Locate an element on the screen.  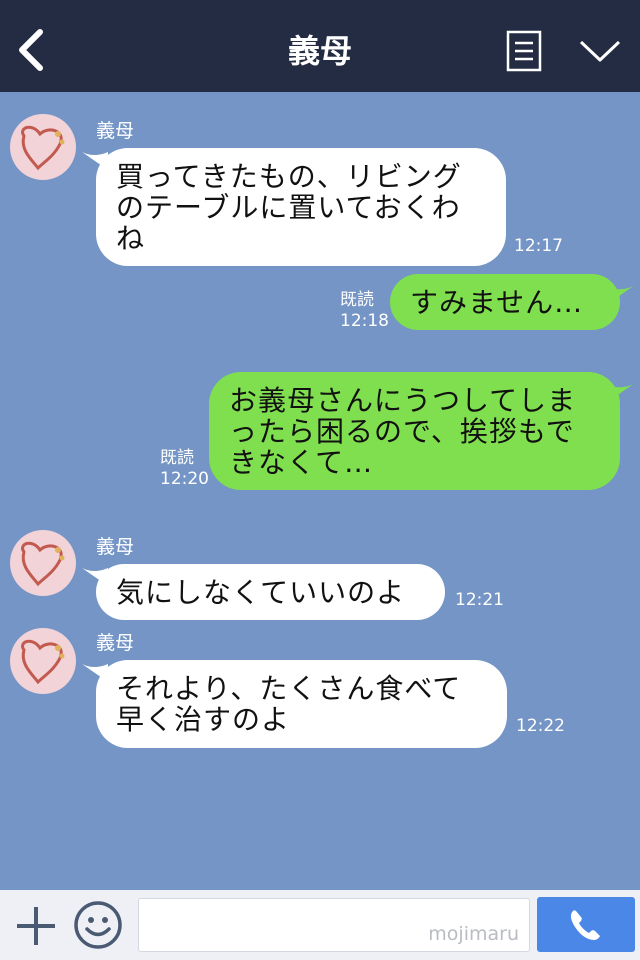
message-time: 12:22 is located at coordinates (540, 726).